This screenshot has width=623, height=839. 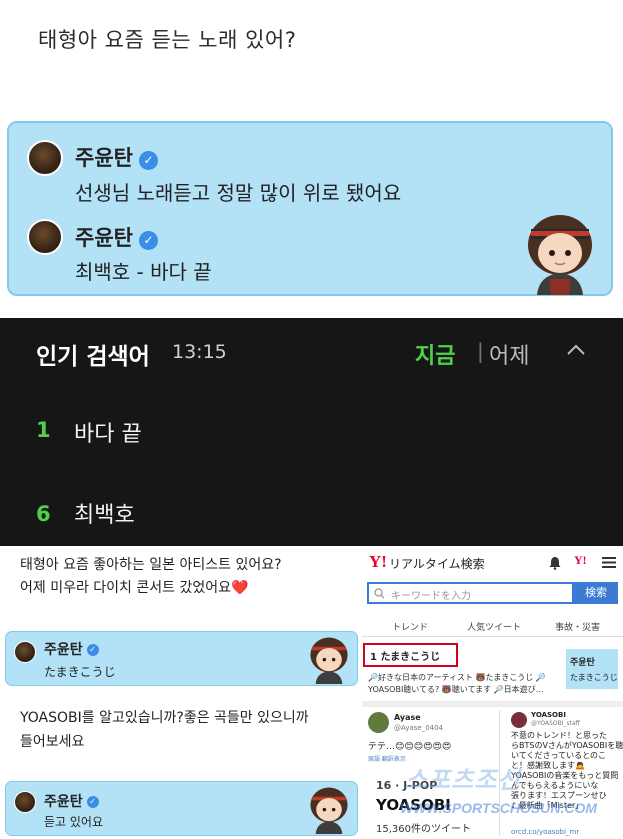 What do you see at coordinates (410, 747) in the screenshot?
I see `tweet-text: テテ…😊😊😊😍😍😍` at bounding box center [410, 747].